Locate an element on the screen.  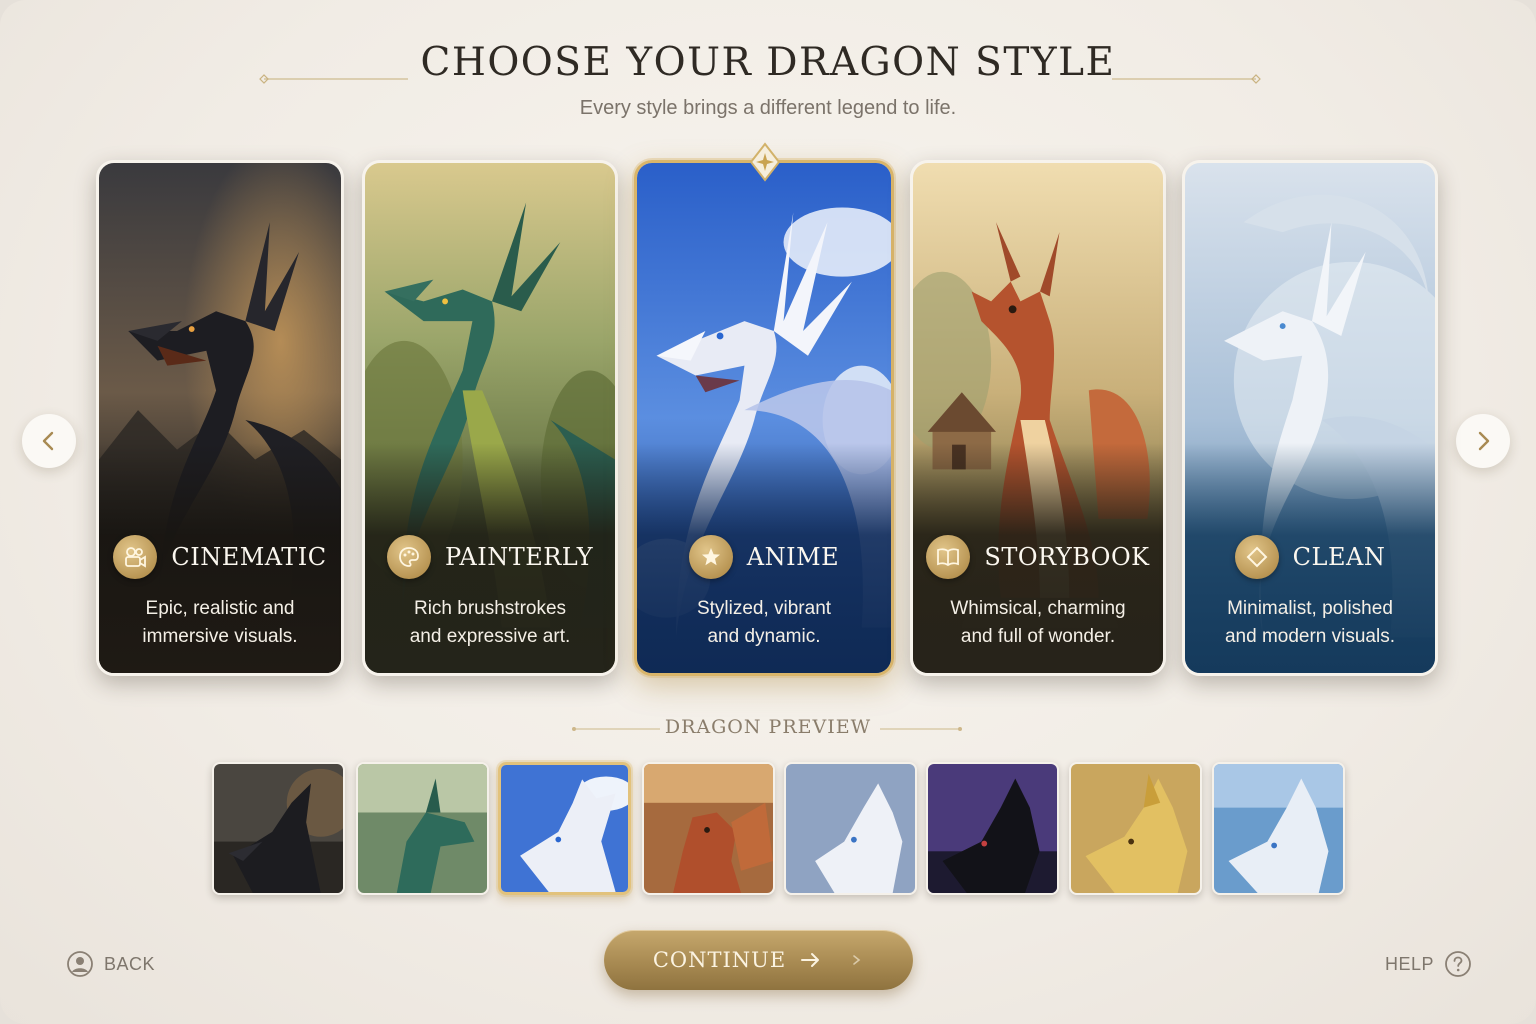
card-title: PAINTERLY is located at coordinates (519, 557).